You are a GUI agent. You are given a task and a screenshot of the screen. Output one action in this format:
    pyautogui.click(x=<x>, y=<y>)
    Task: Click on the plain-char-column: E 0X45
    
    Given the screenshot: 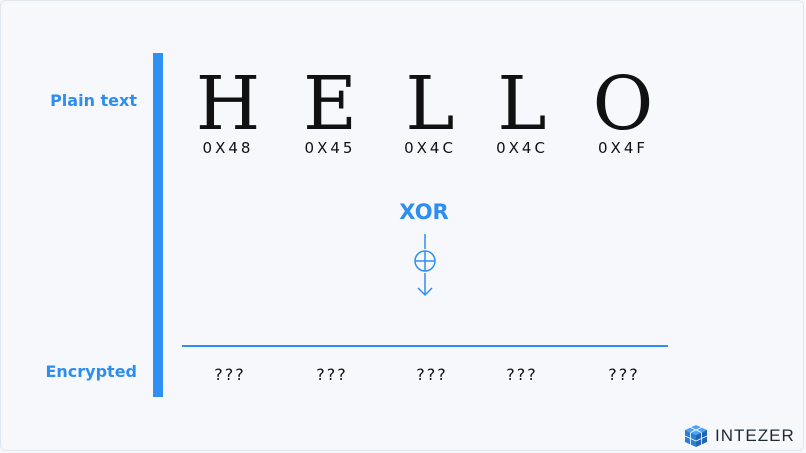 What is the action you would take?
    pyautogui.click(x=330, y=111)
    